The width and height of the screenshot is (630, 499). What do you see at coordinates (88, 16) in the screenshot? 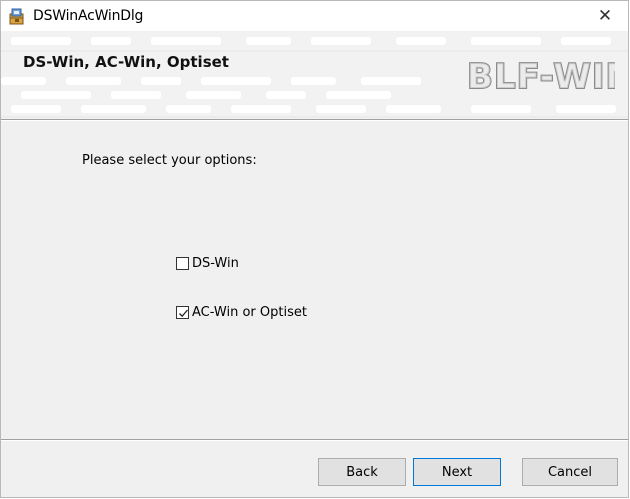
I see `window-title: DSWinAcWinDlg` at bounding box center [88, 16].